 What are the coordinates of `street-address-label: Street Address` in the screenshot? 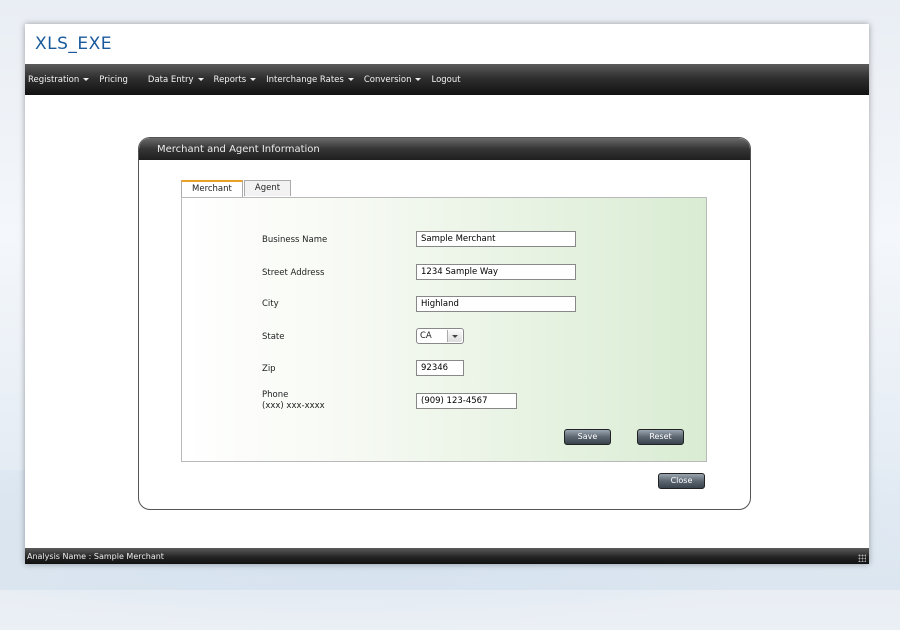 It's located at (293, 273).